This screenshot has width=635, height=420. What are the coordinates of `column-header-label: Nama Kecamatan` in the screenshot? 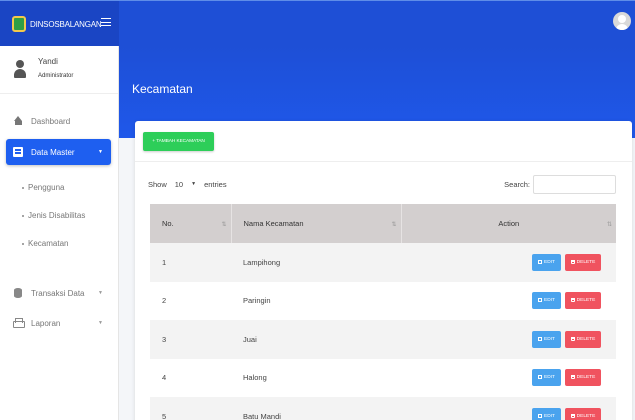 It's located at (273, 223).